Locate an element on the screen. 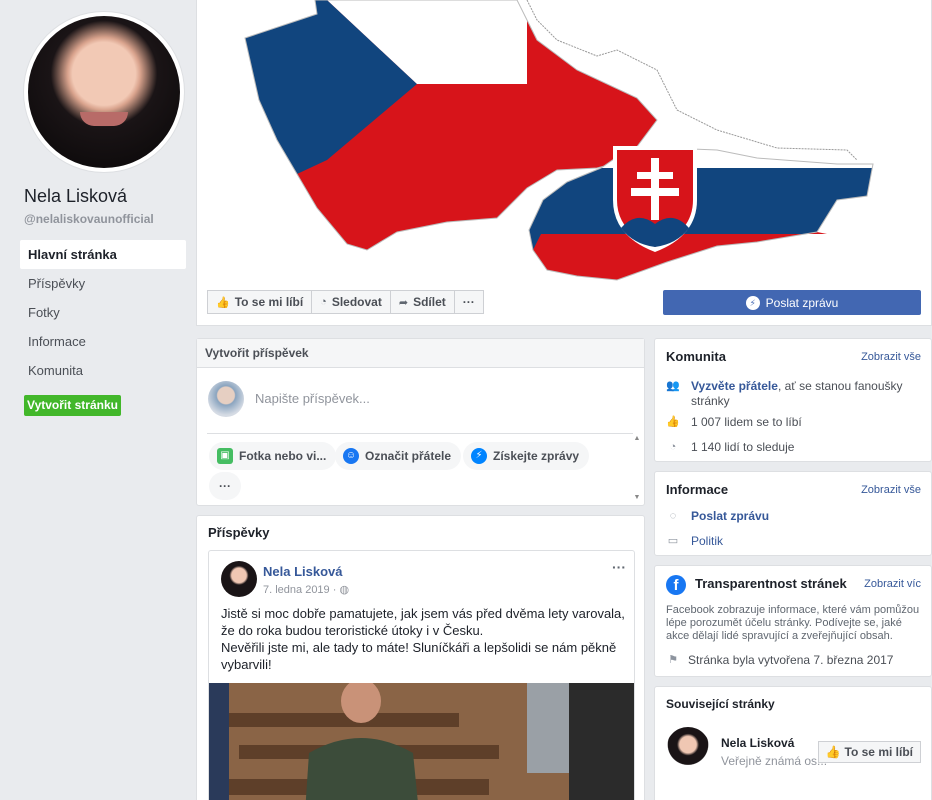 The height and width of the screenshot is (800, 932). page-handle: @nelaliskovaunofficial is located at coordinates (89, 219).